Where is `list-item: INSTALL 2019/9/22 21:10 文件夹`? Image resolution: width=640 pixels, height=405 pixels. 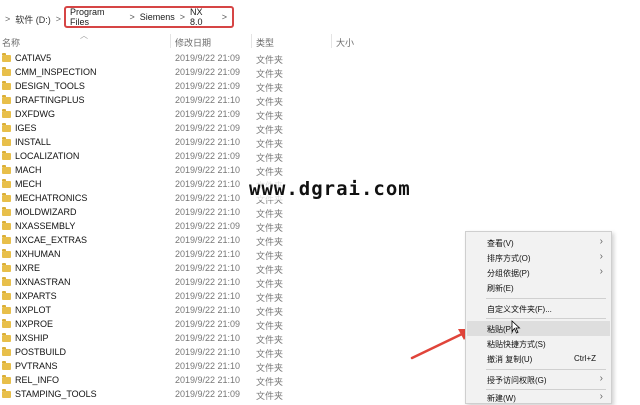 list-item: INSTALL 2019/9/22 21:10 文件夹 is located at coordinates (230, 143).